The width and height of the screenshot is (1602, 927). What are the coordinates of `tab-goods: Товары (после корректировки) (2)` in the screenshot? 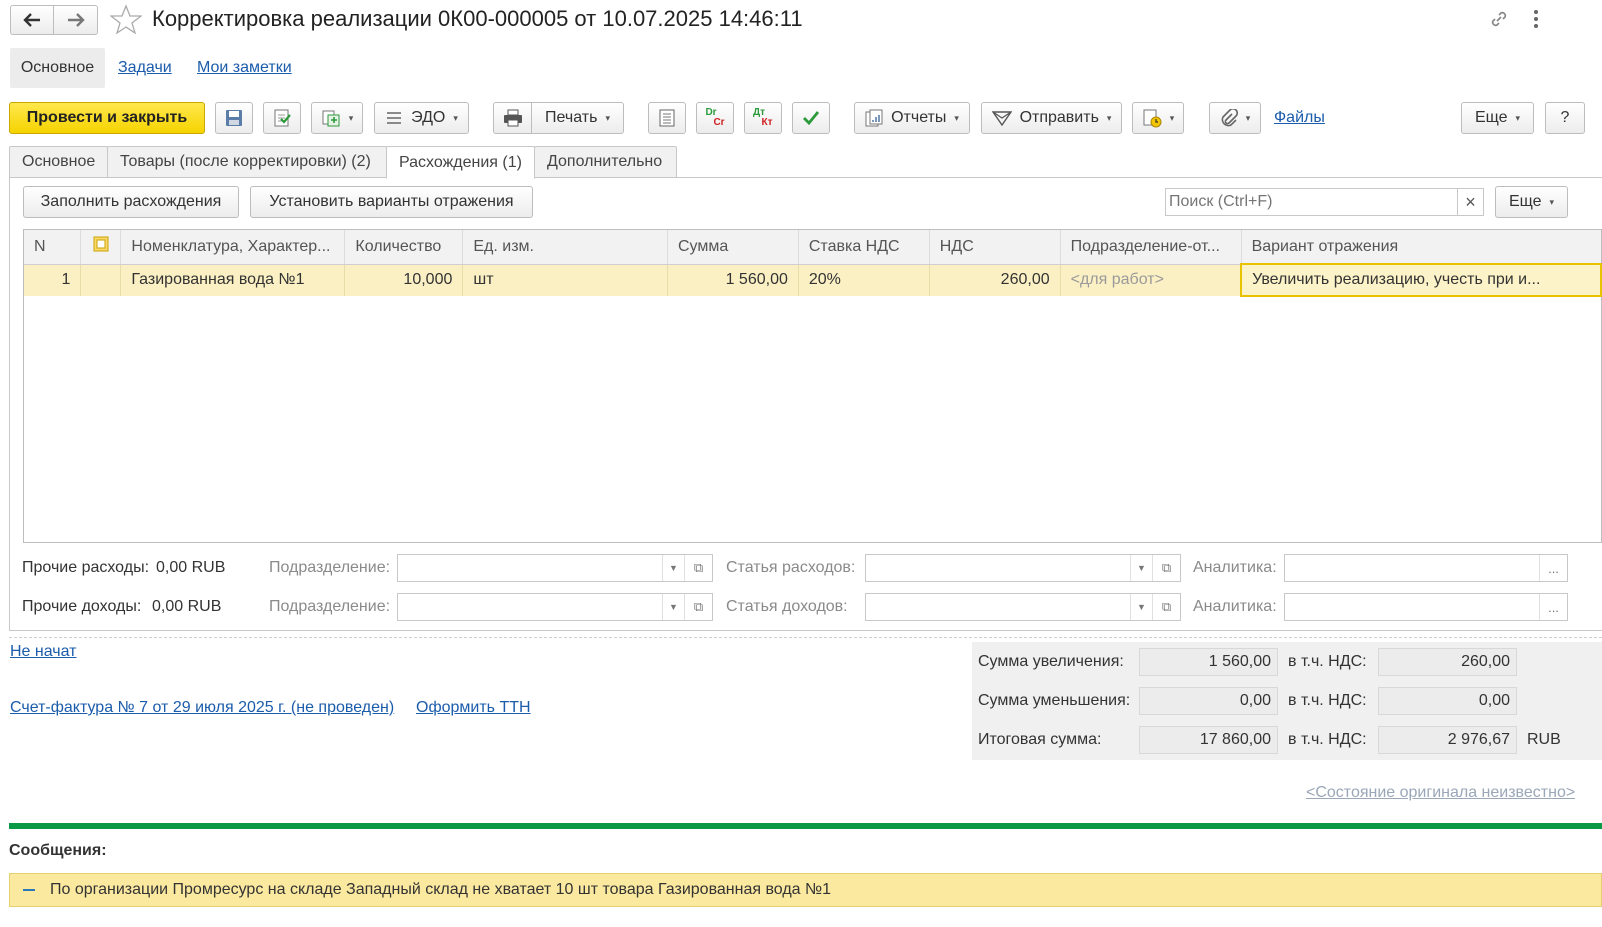 It's located at (247, 162).